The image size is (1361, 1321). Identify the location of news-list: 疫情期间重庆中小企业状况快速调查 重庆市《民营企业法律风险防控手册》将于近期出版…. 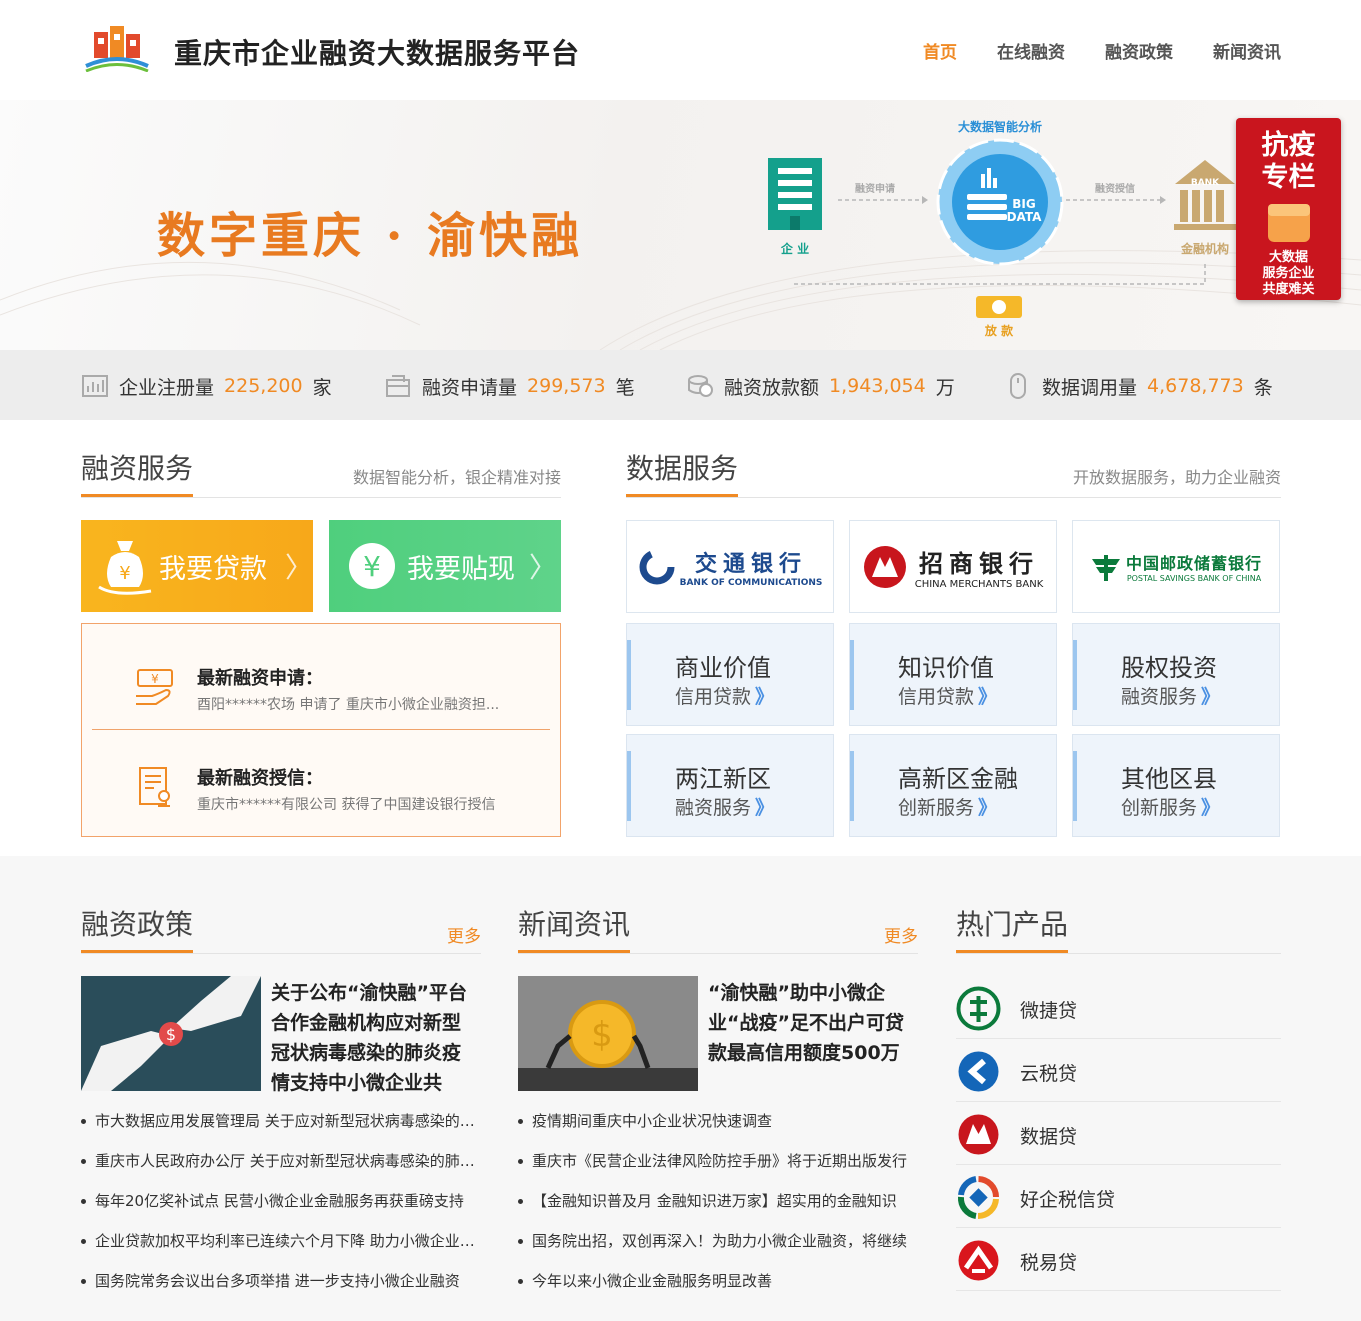
(718, 1206).